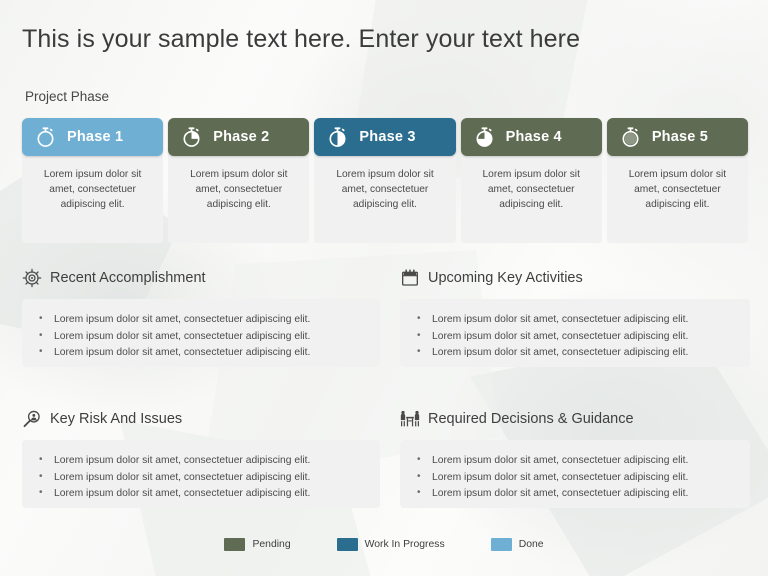  Describe the element at coordinates (404, 544) in the screenshot. I see `legend-label: Work In Progress` at that location.